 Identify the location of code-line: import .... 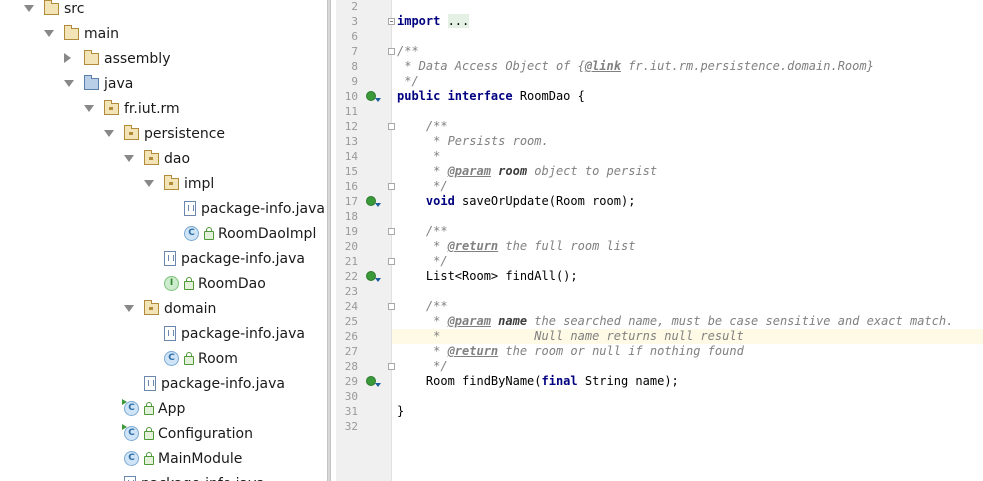
(433, 21).